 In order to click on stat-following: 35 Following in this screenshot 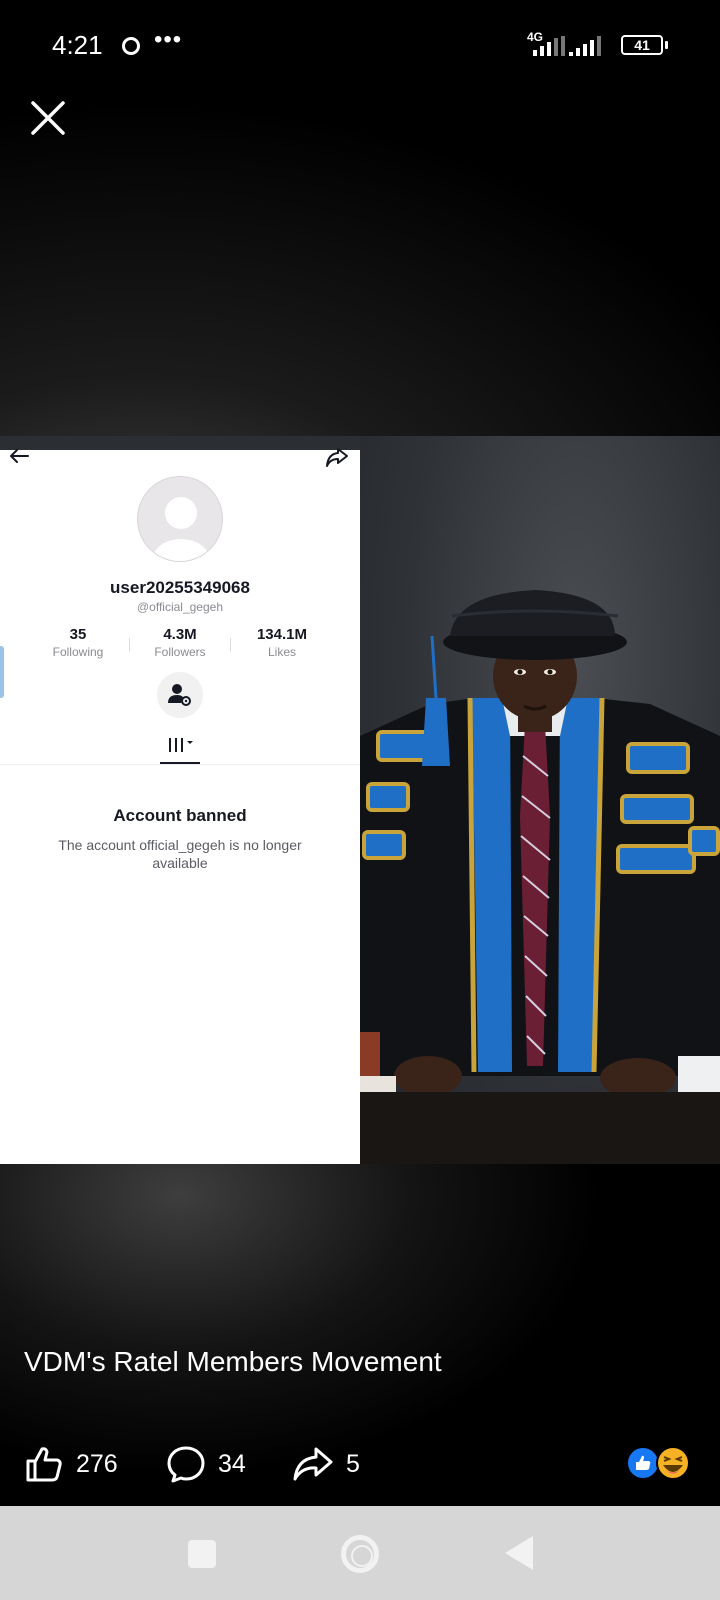, I will do `click(78, 642)`.